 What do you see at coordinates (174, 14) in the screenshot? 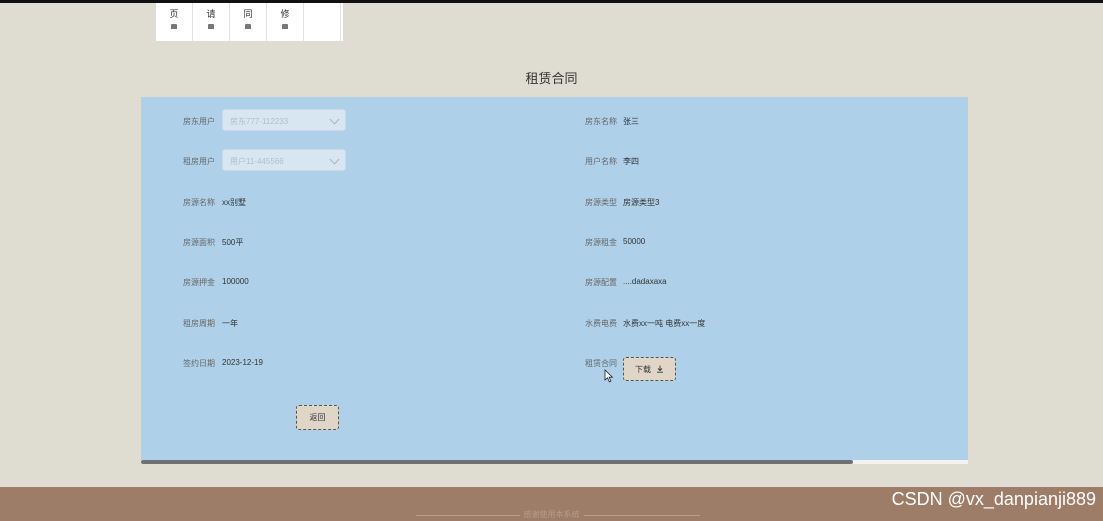
I see `nav-item-label: 页` at bounding box center [174, 14].